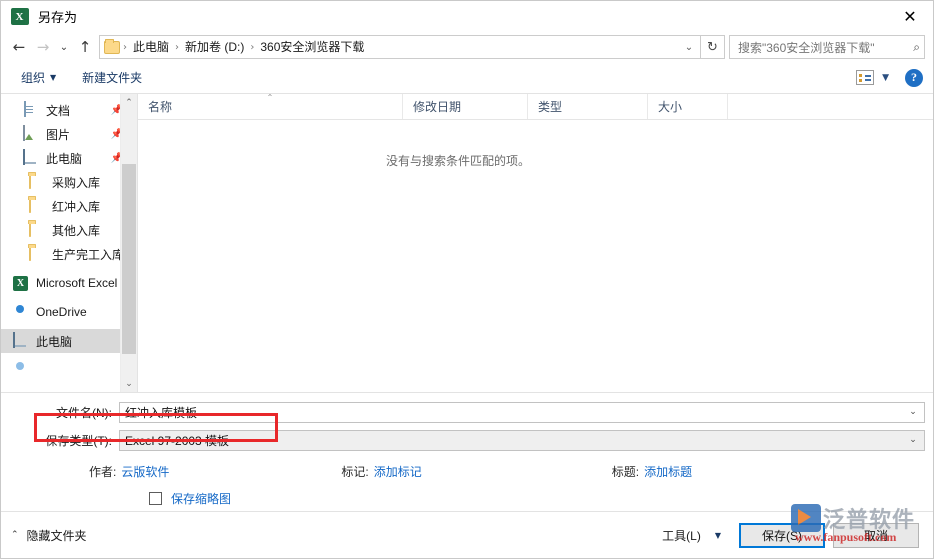 The width and height of the screenshot is (934, 559). Describe the element at coordinates (910, 16) in the screenshot. I see `close-icon: ✕` at that location.